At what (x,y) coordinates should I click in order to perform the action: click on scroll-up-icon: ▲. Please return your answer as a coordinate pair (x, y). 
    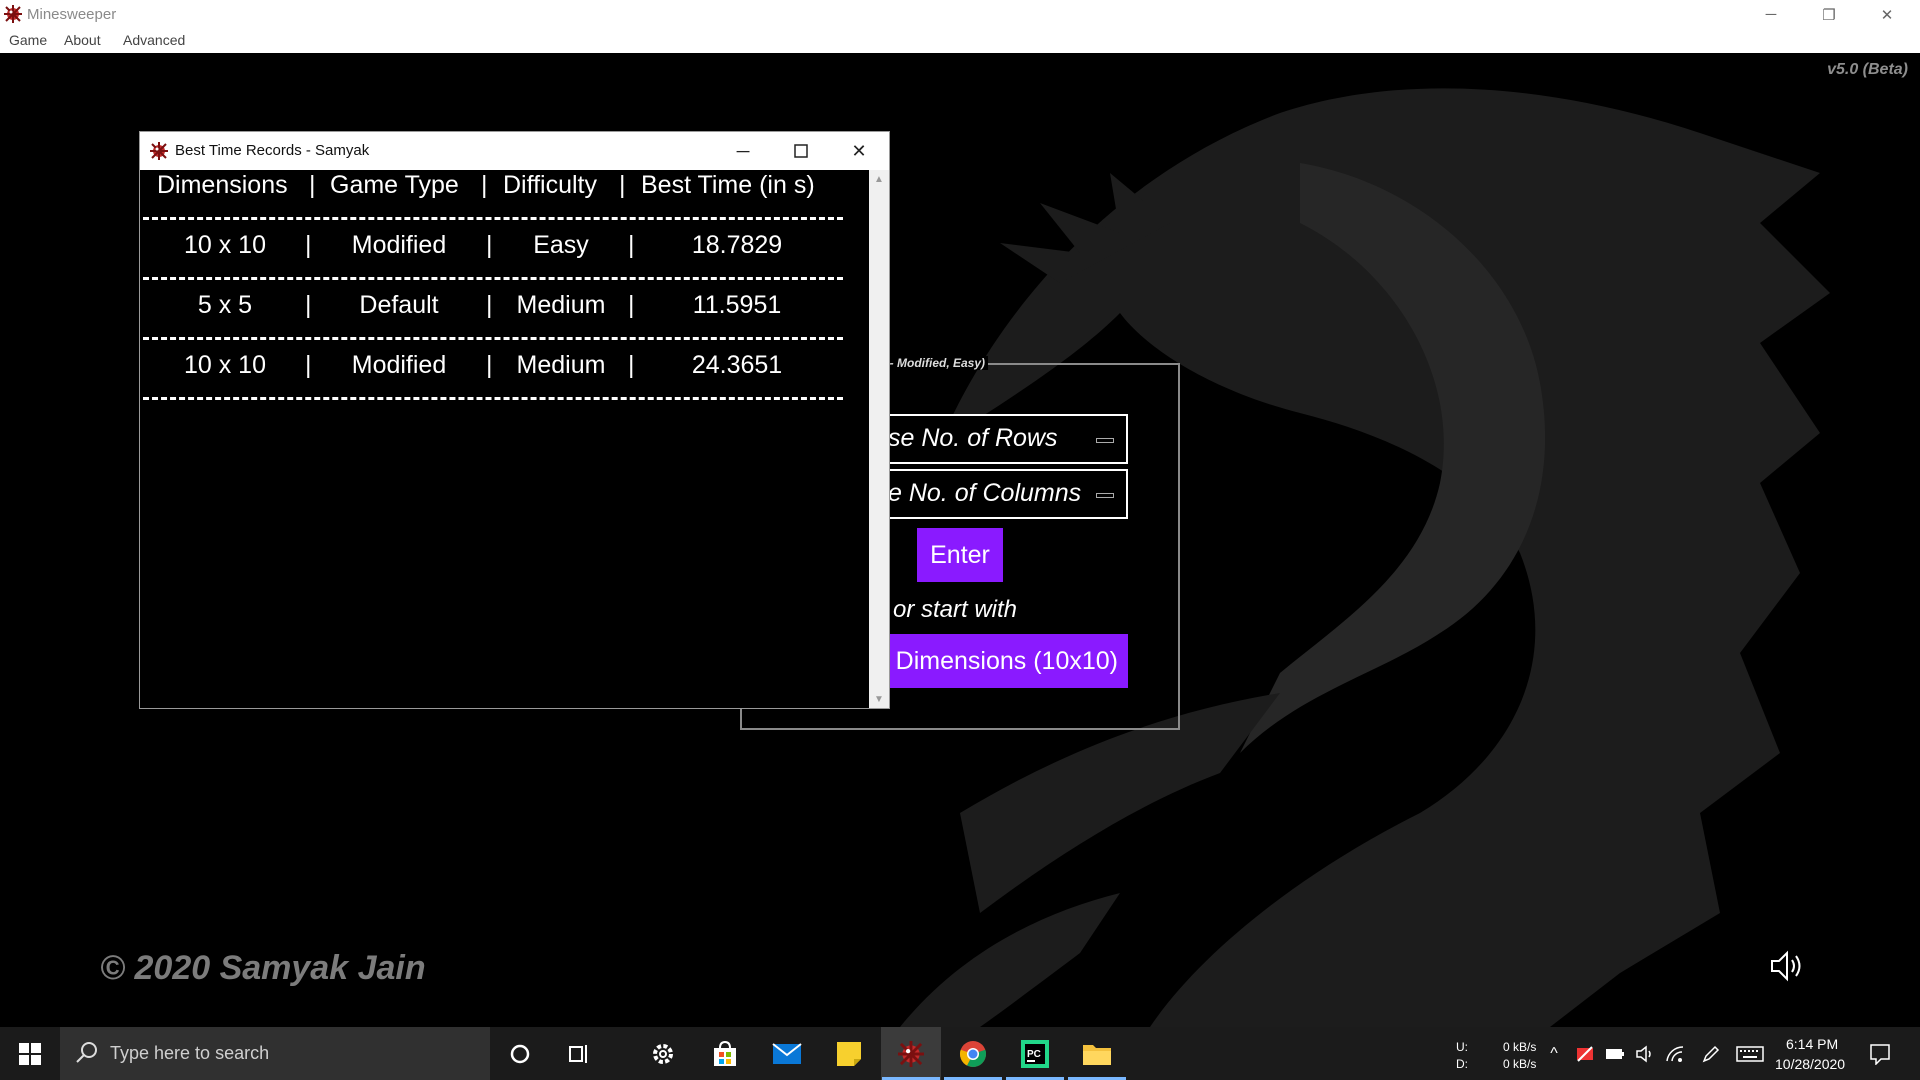
    Looking at the image, I should click on (879, 179).